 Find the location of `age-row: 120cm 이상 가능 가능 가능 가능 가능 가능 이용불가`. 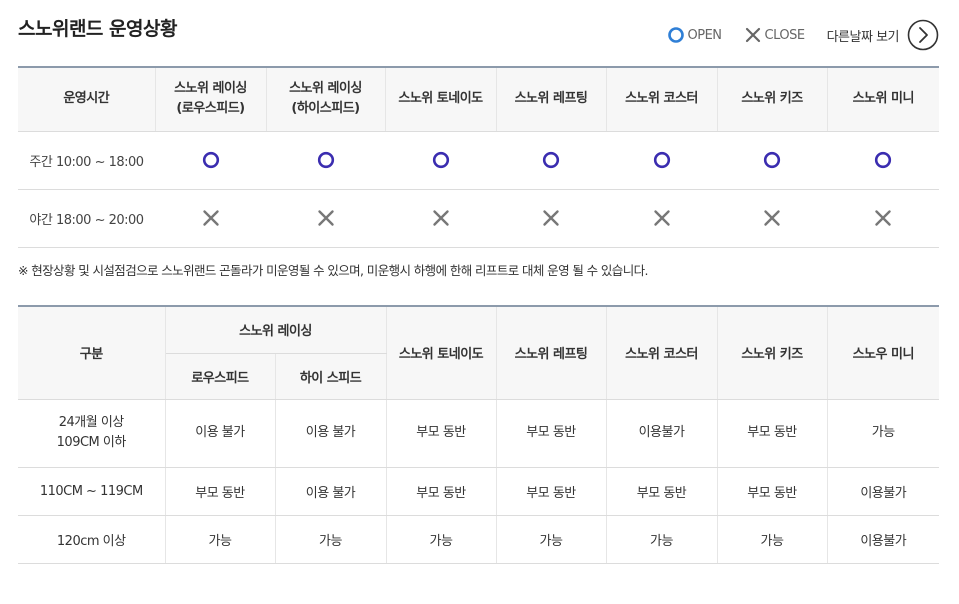

age-row: 120cm 이상 가능 가능 가능 가능 가능 가능 이용불가 is located at coordinates (479, 539).